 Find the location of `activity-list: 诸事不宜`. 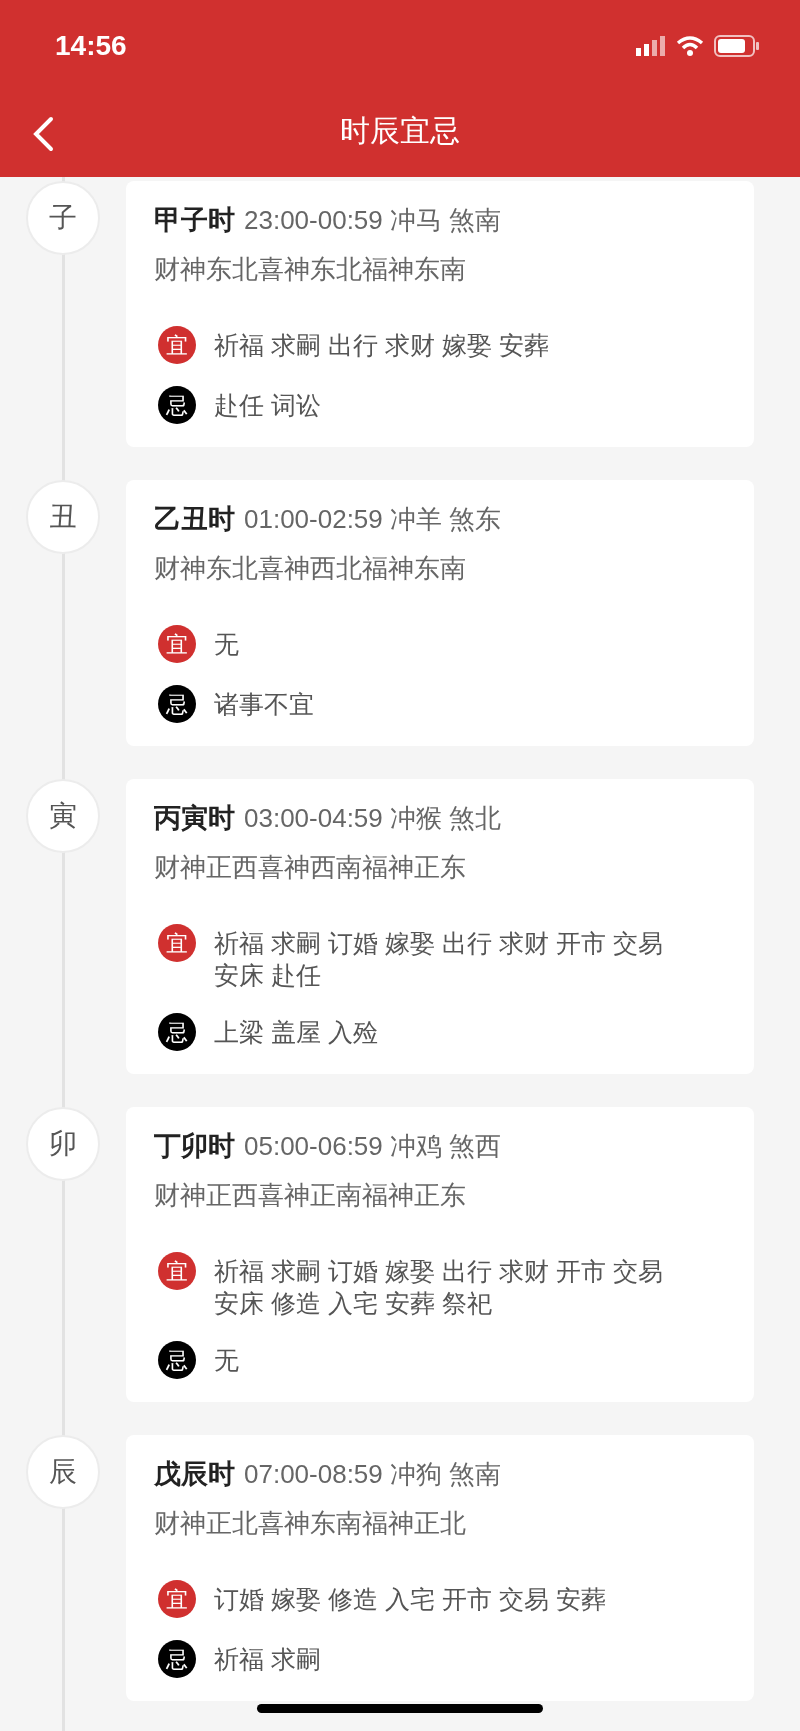

activity-list: 诸事不宜 is located at coordinates (264, 704).